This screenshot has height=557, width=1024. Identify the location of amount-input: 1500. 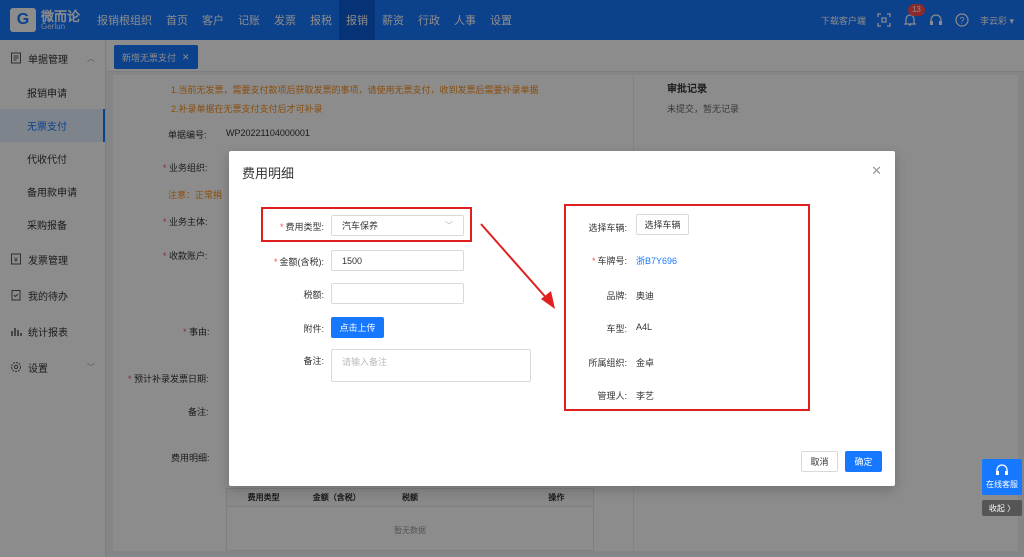
(397, 260).